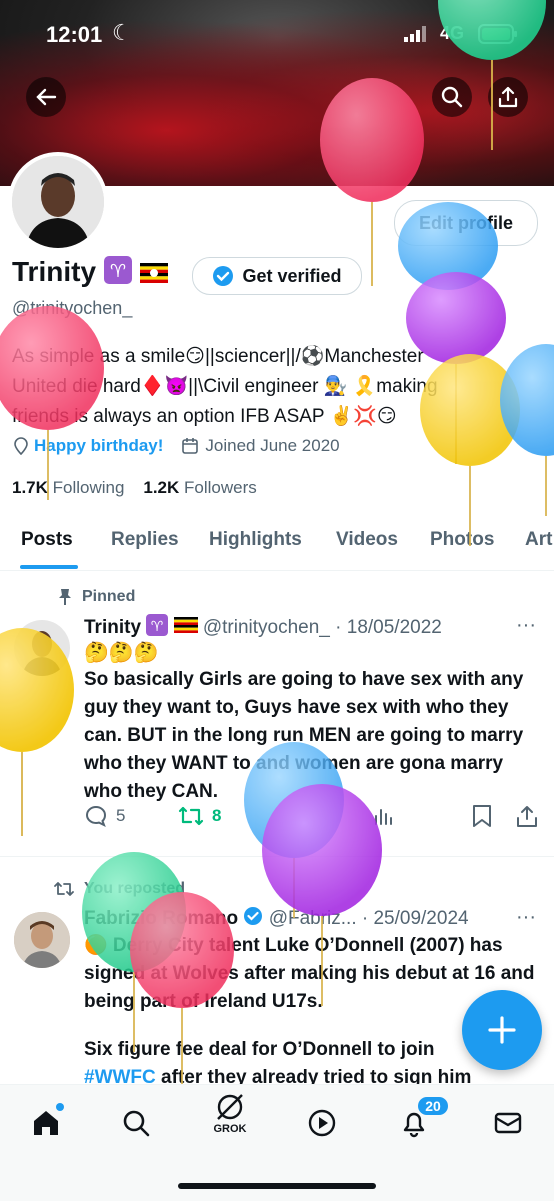 This screenshot has width=554, height=1201. I want to click on tab-highlights: Highlights, so click(255, 540).